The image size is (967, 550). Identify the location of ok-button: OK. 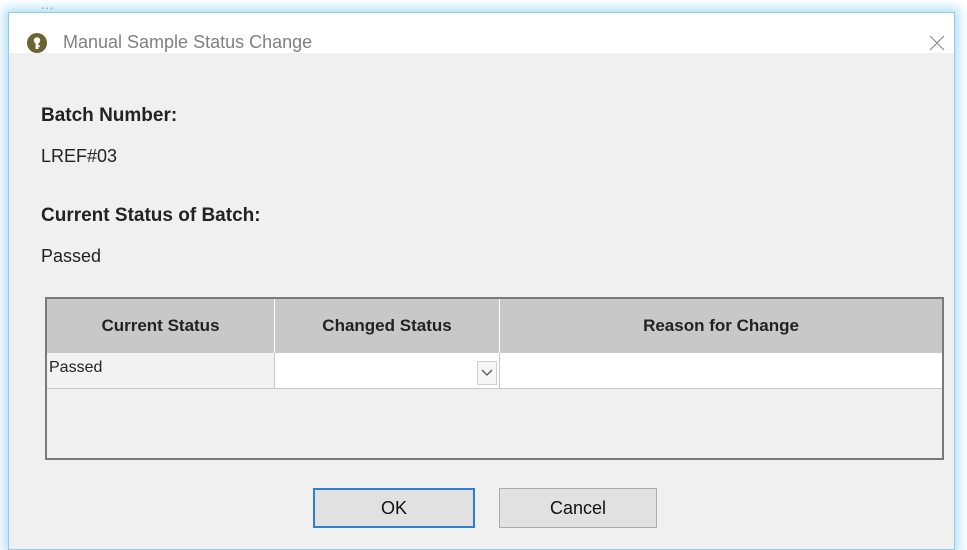
(394, 508).